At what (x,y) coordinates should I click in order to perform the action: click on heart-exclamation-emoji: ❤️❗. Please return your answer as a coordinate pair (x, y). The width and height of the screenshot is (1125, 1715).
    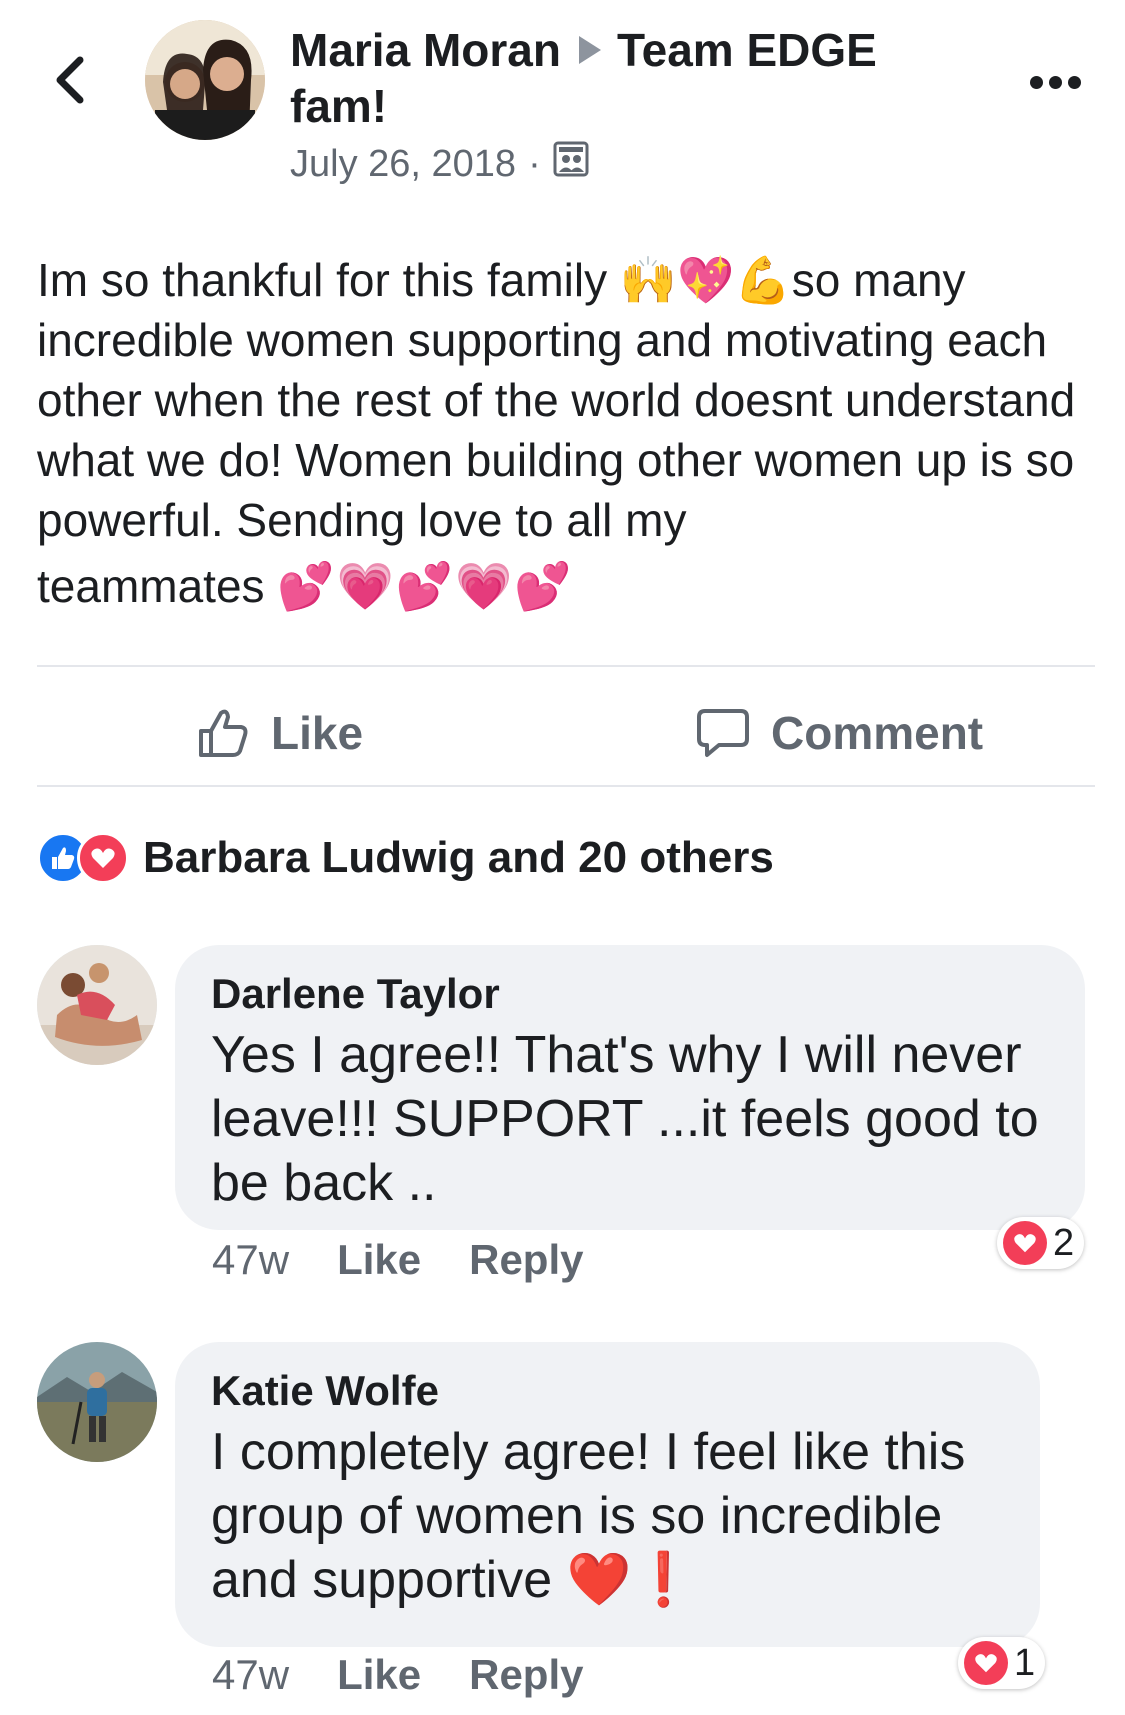
    Looking at the image, I should click on (631, 1580).